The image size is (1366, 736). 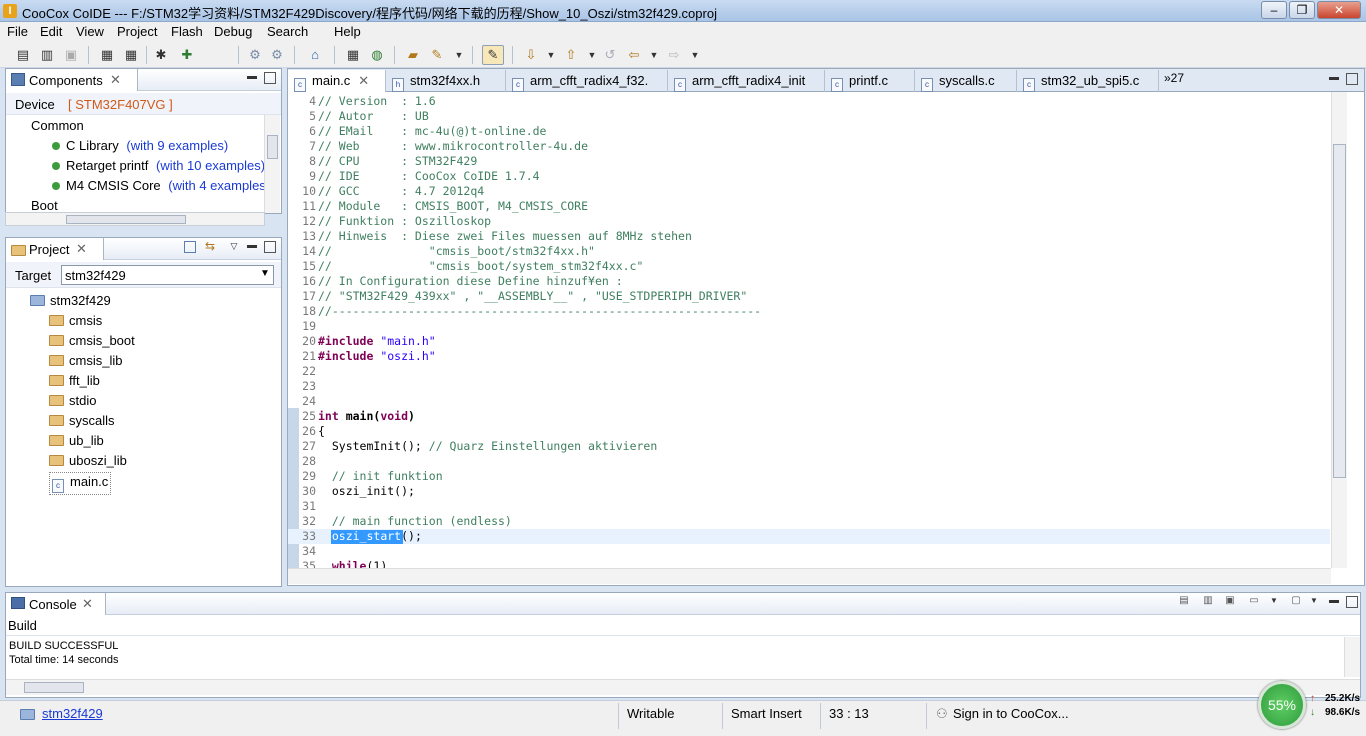 What do you see at coordinates (88, 460) in the screenshot?
I see `folder-uboszi-lib: uboszi_lib` at bounding box center [88, 460].